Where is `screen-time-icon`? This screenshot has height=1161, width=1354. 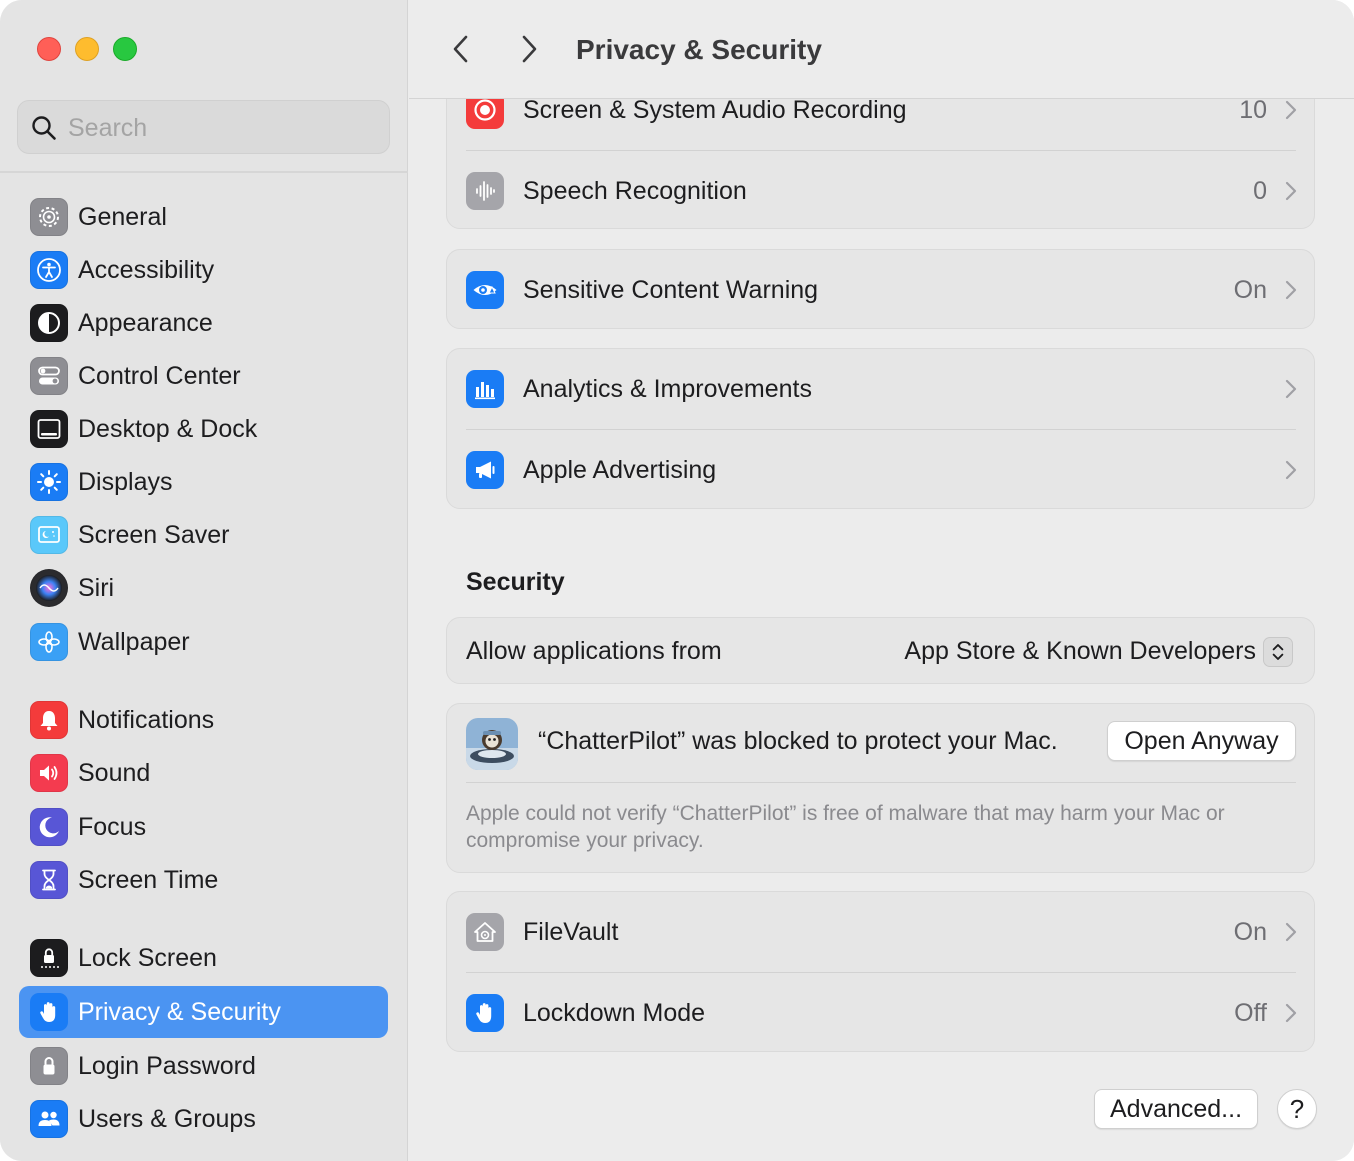
screen-time-icon is located at coordinates (49, 880).